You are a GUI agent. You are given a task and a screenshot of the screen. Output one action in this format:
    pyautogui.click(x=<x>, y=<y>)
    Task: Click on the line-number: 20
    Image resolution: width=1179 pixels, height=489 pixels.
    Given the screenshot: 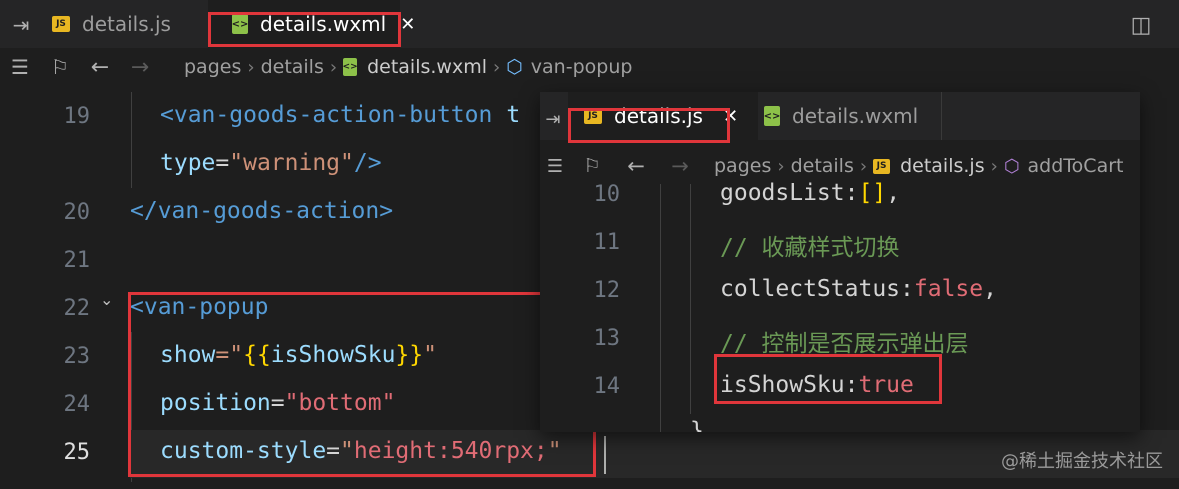 What is the action you would take?
    pyautogui.click(x=77, y=212)
    